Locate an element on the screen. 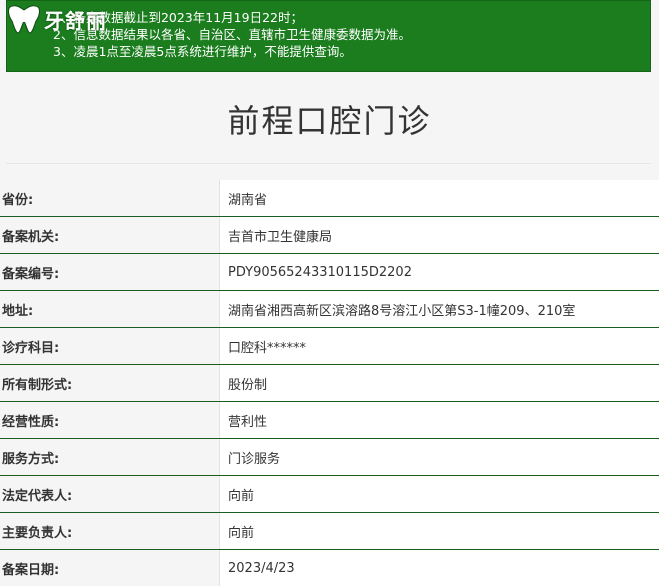  row-value: 门诊服务 is located at coordinates (439, 457).